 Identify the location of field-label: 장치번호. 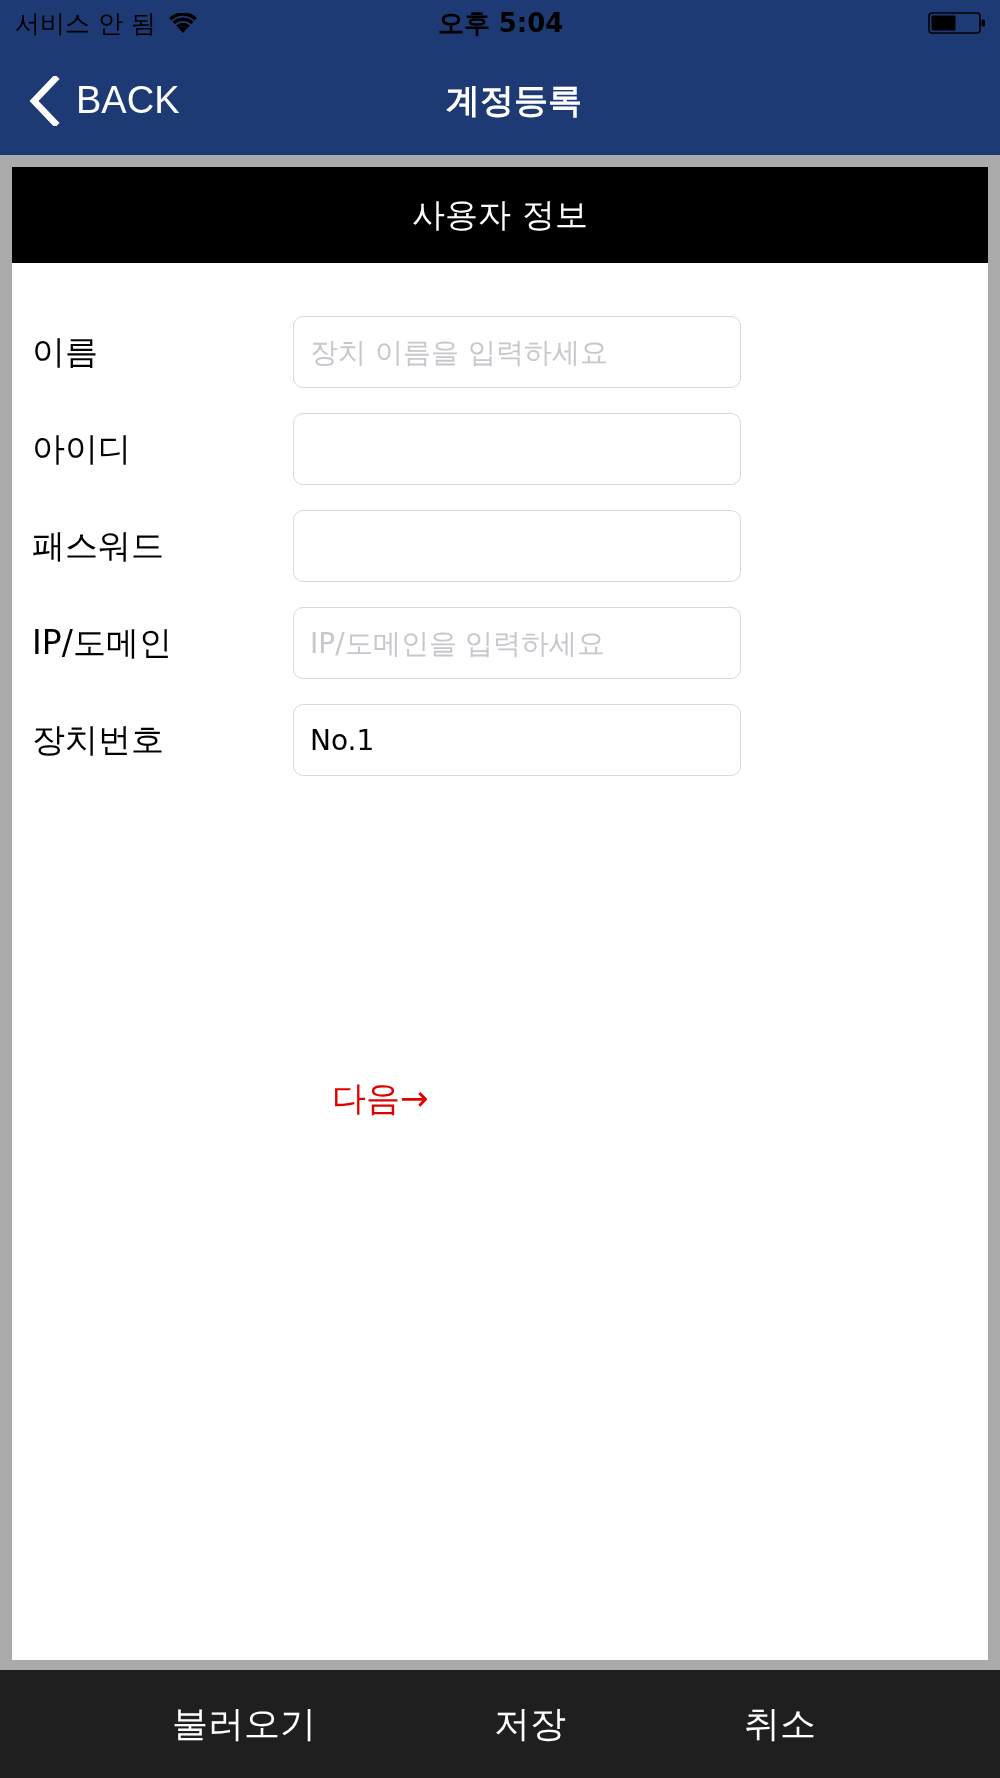
(98, 739).